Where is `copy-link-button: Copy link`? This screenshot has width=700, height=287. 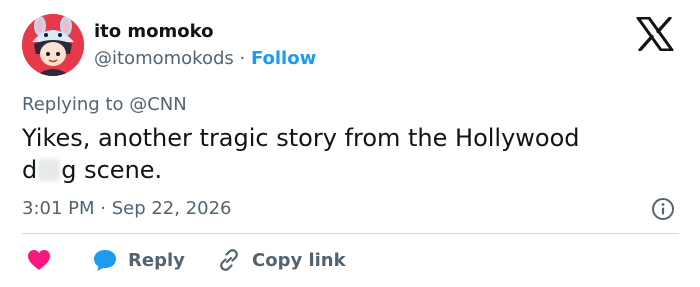 copy-link-button: Copy link is located at coordinates (281, 260).